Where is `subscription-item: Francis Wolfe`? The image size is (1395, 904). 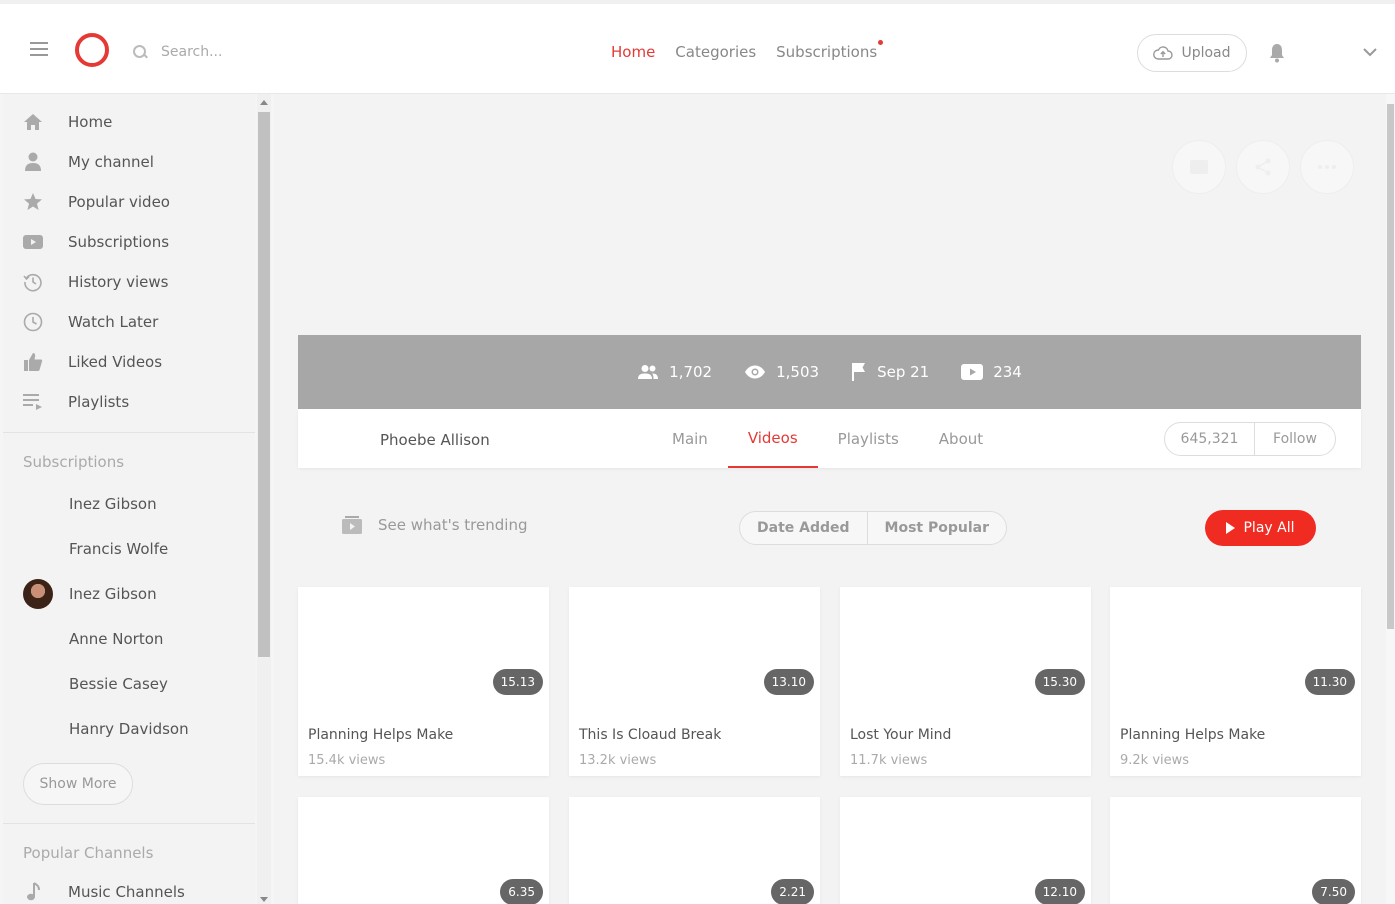
subscription-item: Francis Wolfe is located at coordinates (129, 548).